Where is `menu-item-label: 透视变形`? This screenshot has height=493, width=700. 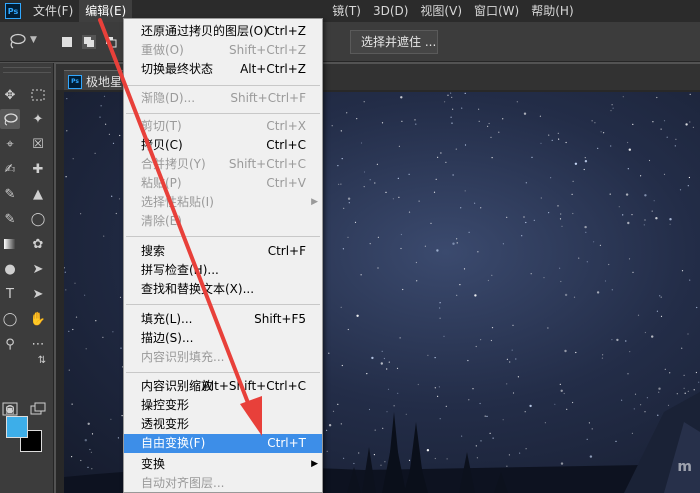
menu-item-label: 透视变形 is located at coordinates (165, 424).